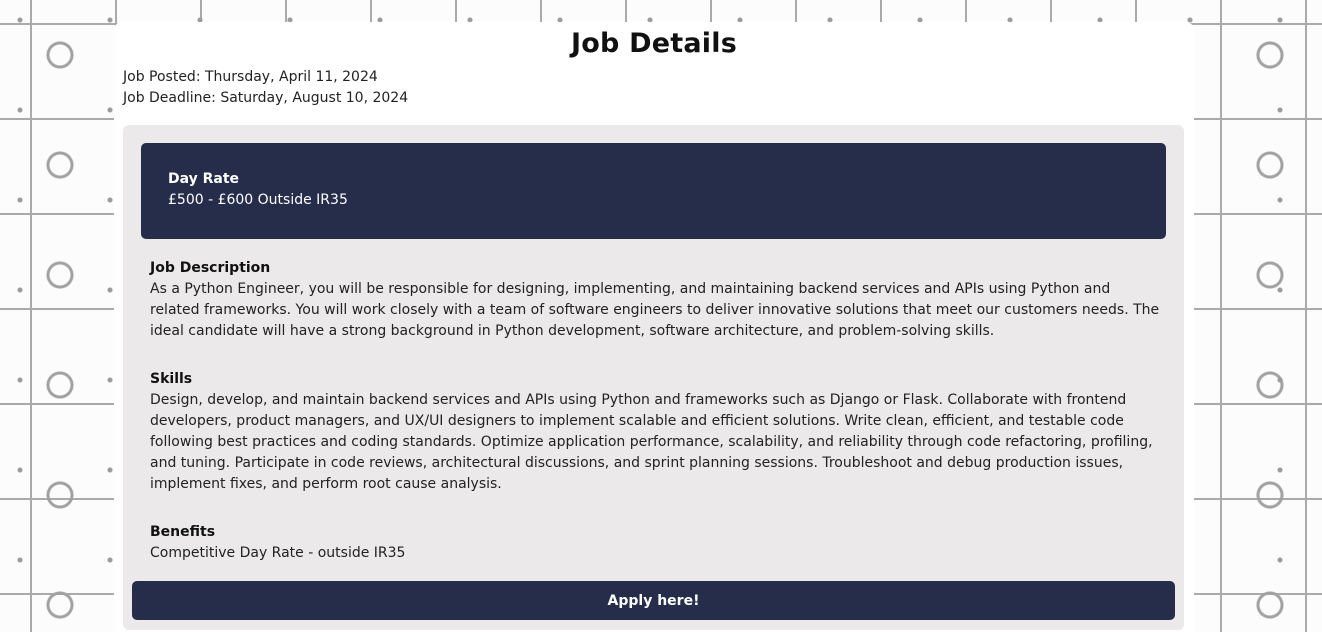  Describe the element at coordinates (653, 600) in the screenshot. I see `apply-button: Apply here!` at that location.